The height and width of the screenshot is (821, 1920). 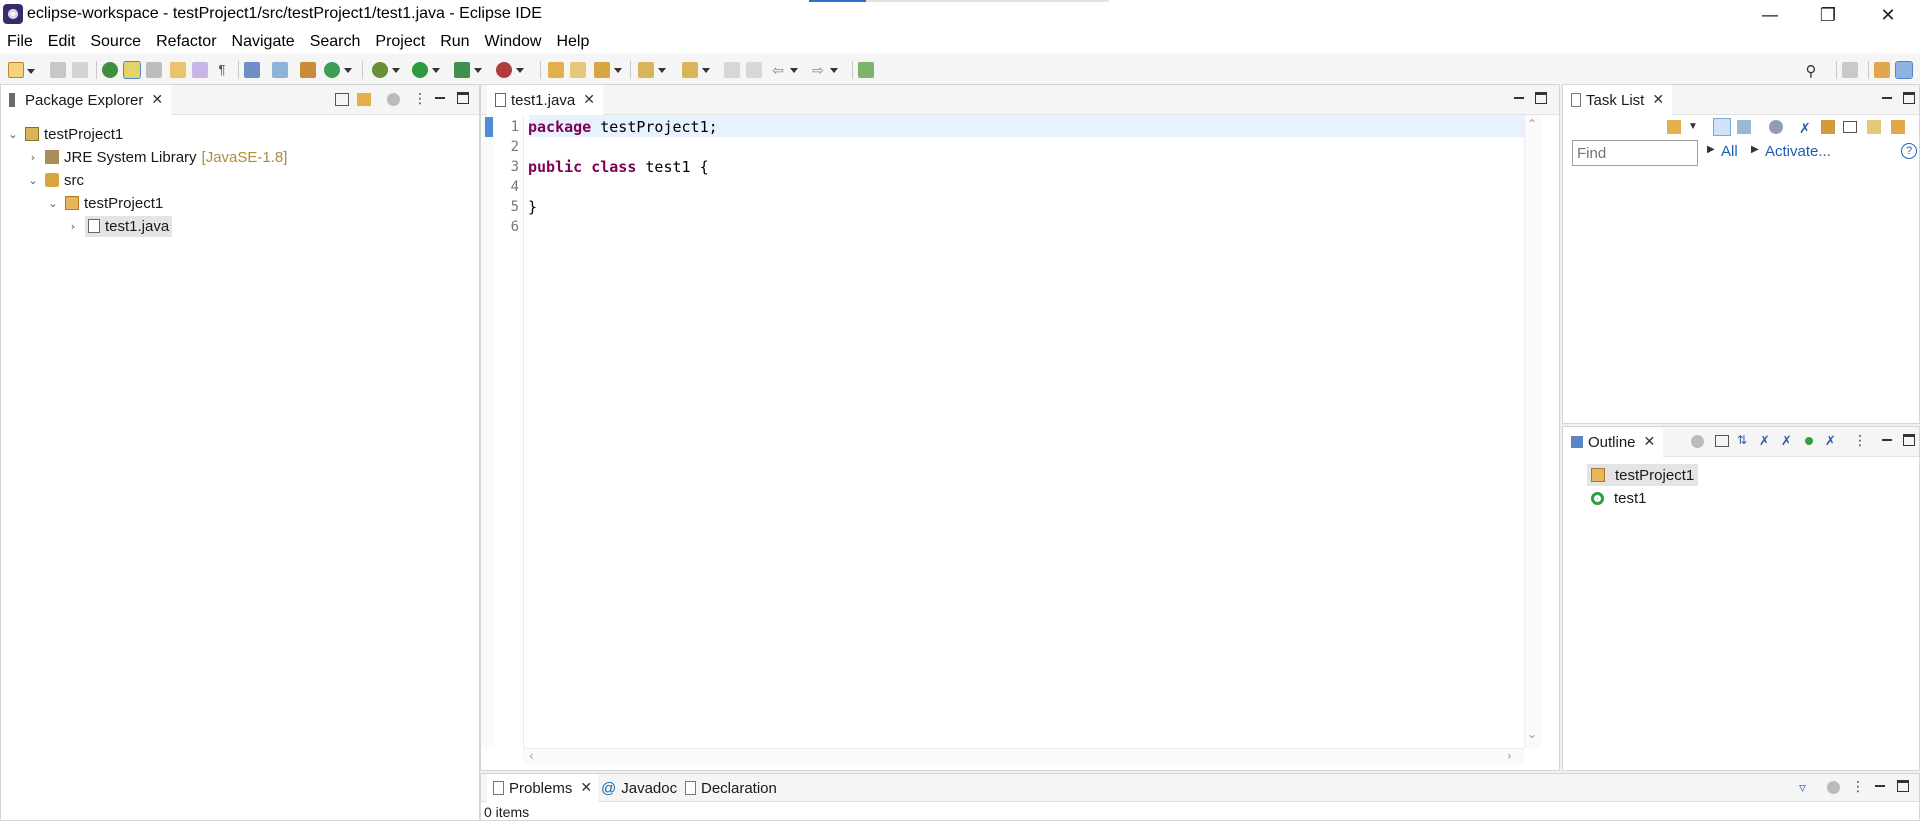 I want to click on forward-arrow-icon: ⇨, so click(x=824, y=70).